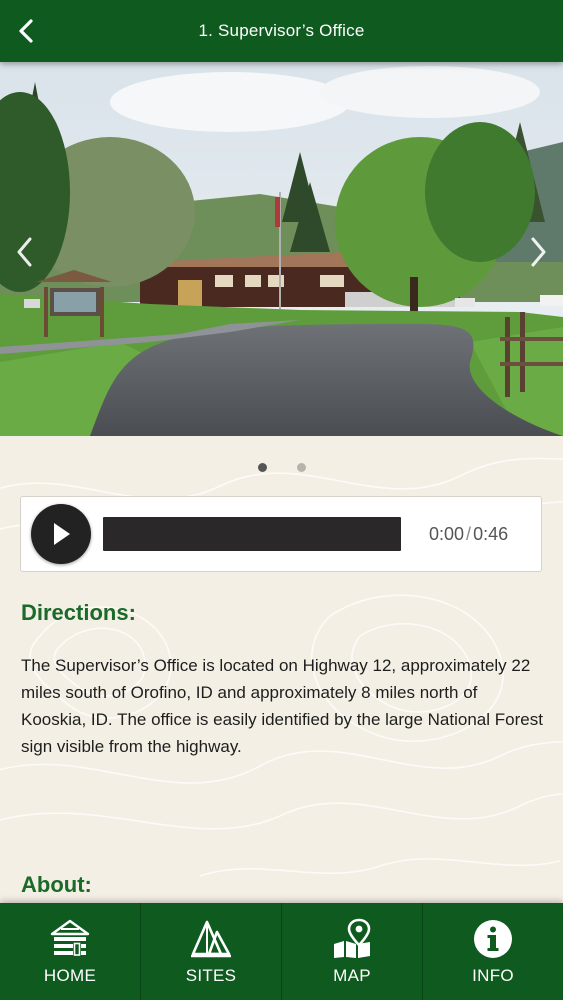 The image size is (563, 1000). I want to click on back-button, so click(26, 31).